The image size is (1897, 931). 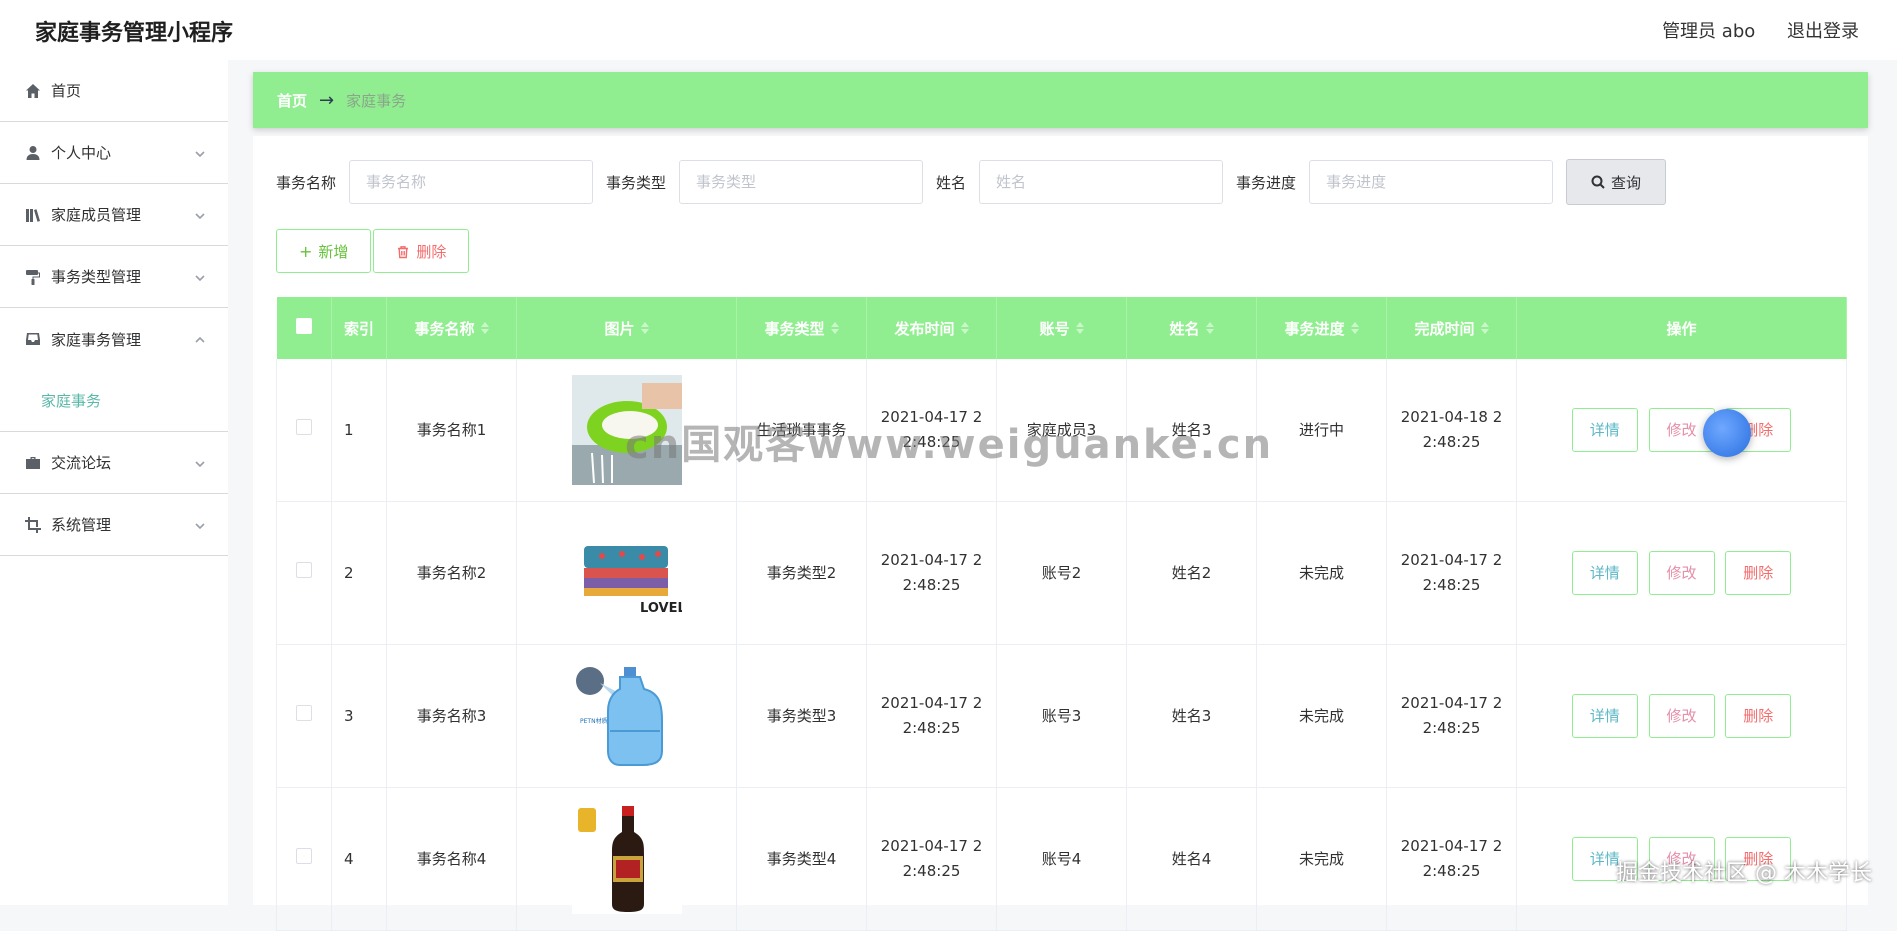 What do you see at coordinates (114, 91) in the screenshot?
I see `sidebar-item-home: 首页` at bounding box center [114, 91].